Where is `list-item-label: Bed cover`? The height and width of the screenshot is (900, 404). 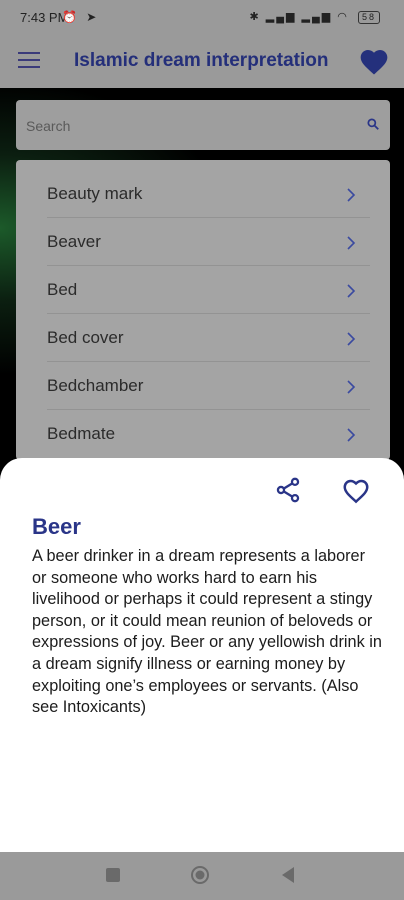
list-item-label: Bed cover is located at coordinates (85, 337).